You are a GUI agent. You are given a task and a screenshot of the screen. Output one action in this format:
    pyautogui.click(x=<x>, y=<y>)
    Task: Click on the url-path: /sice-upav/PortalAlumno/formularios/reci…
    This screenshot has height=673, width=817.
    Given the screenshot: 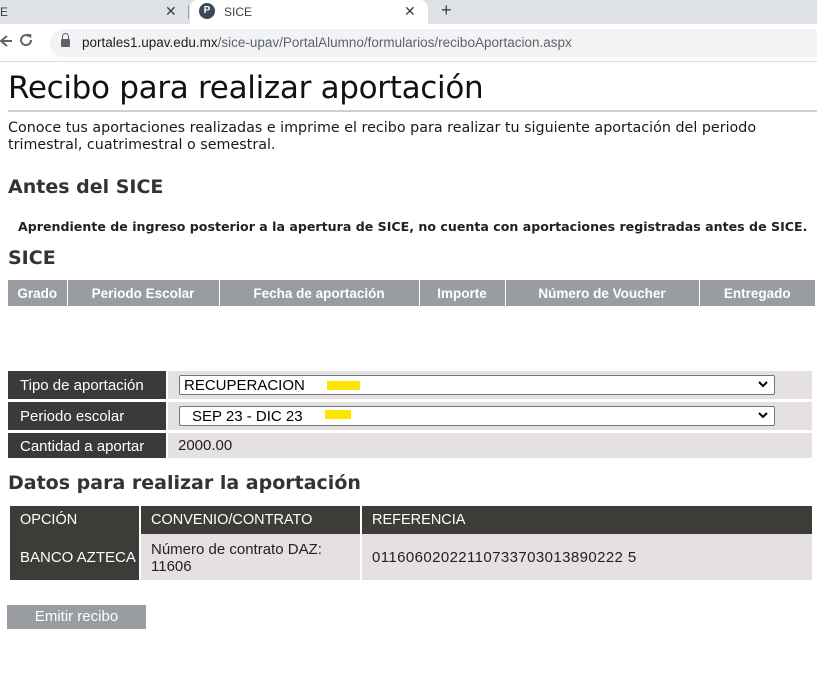 What is the action you would take?
    pyautogui.click(x=394, y=42)
    